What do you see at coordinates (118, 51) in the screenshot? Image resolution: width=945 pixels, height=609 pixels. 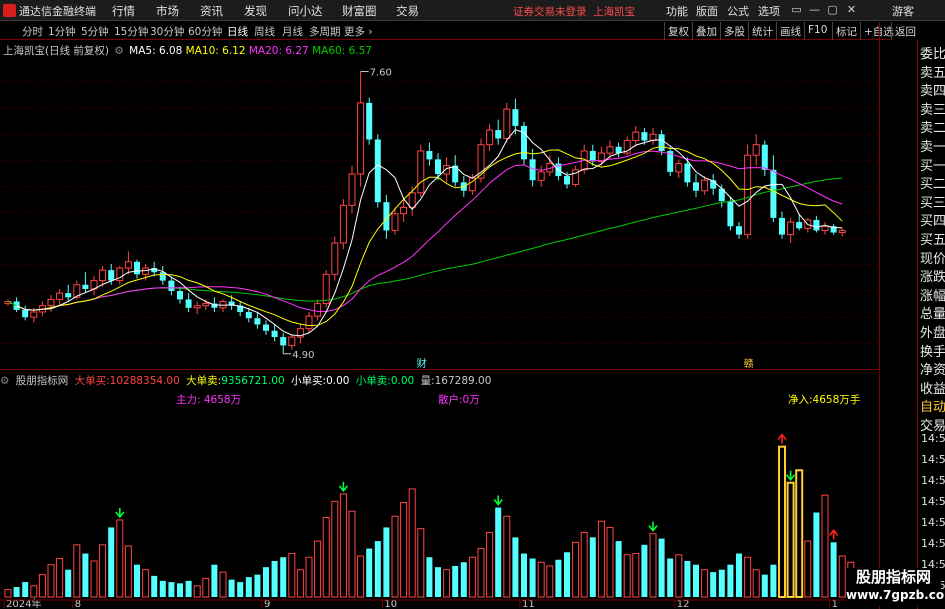 I see `settings-gear-icon: ⚙` at bounding box center [118, 51].